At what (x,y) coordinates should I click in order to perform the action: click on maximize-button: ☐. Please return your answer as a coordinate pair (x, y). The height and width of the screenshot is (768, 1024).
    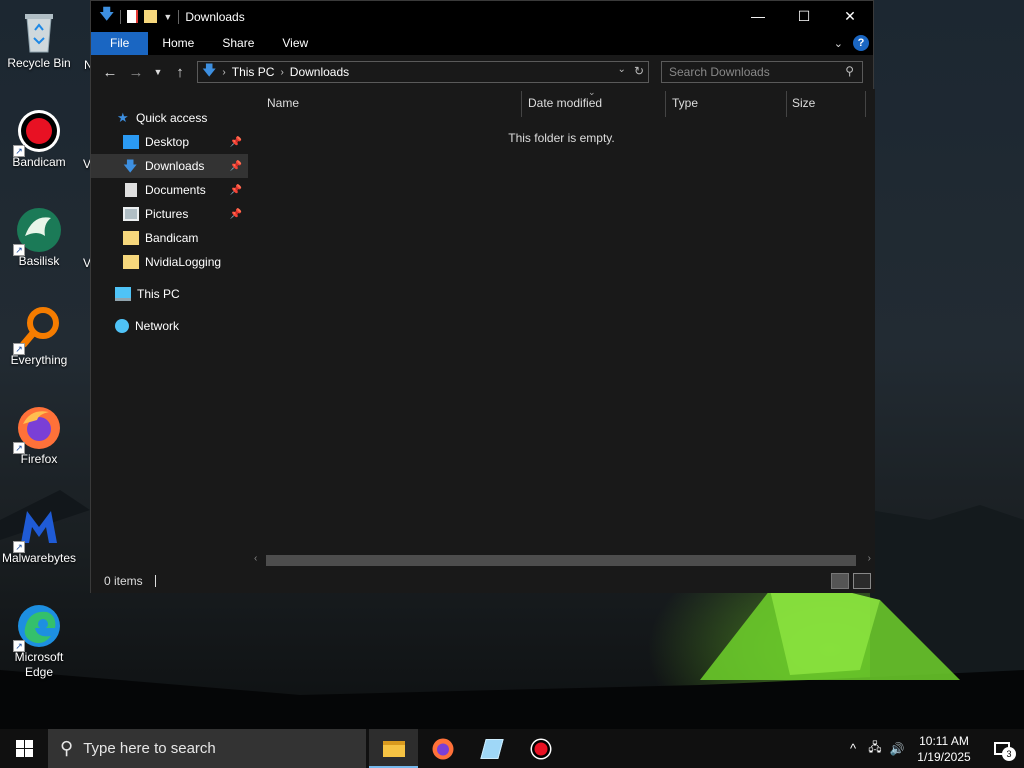
    Looking at the image, I should click on (804, 16).